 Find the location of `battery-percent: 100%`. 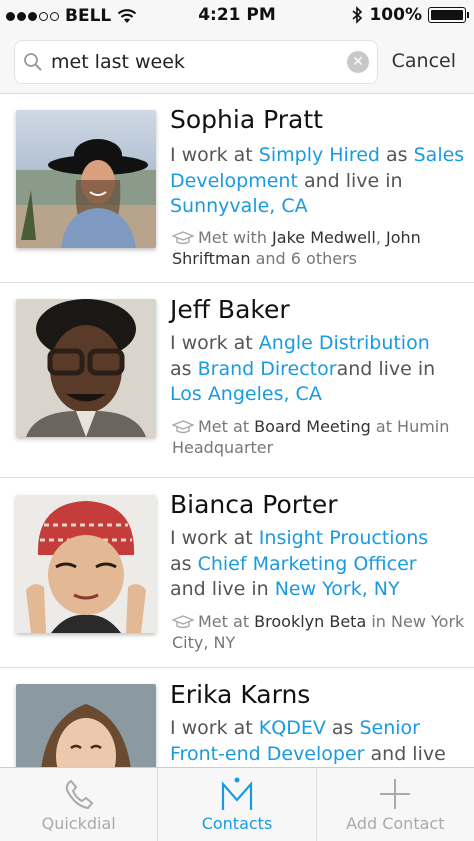

battery-percent: 100% is located at coordinates (395, 15).